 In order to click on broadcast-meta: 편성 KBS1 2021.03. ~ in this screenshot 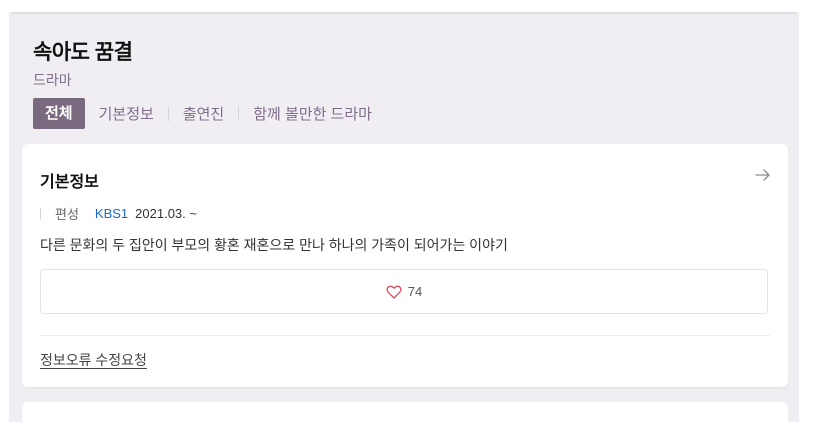, I will do `click(118, 213)`.